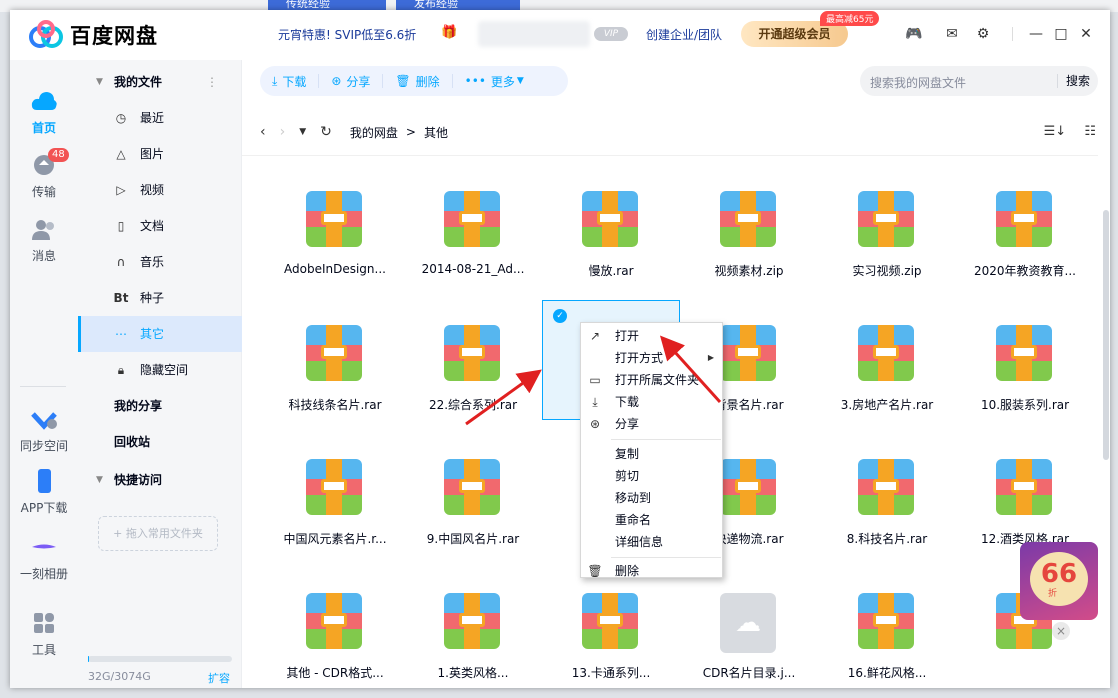 The image size is (1118, 698). Describe the element at coordinates (374, 132) in the screenshot. I see `breadcrumb-root: 我的网盘` at that location.